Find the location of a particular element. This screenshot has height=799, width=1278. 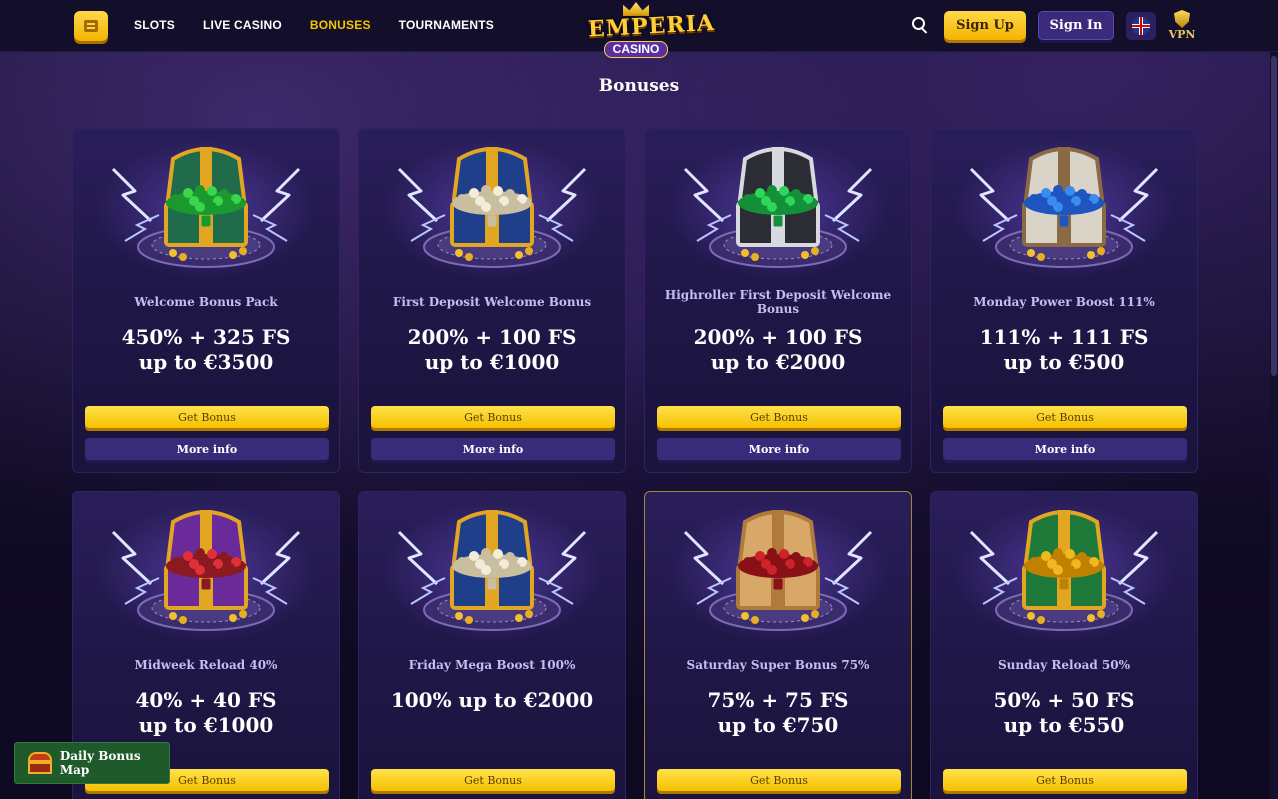

bonus-offer: 200% + 100 FS up to €2000 is located at coordinates (778, 350).